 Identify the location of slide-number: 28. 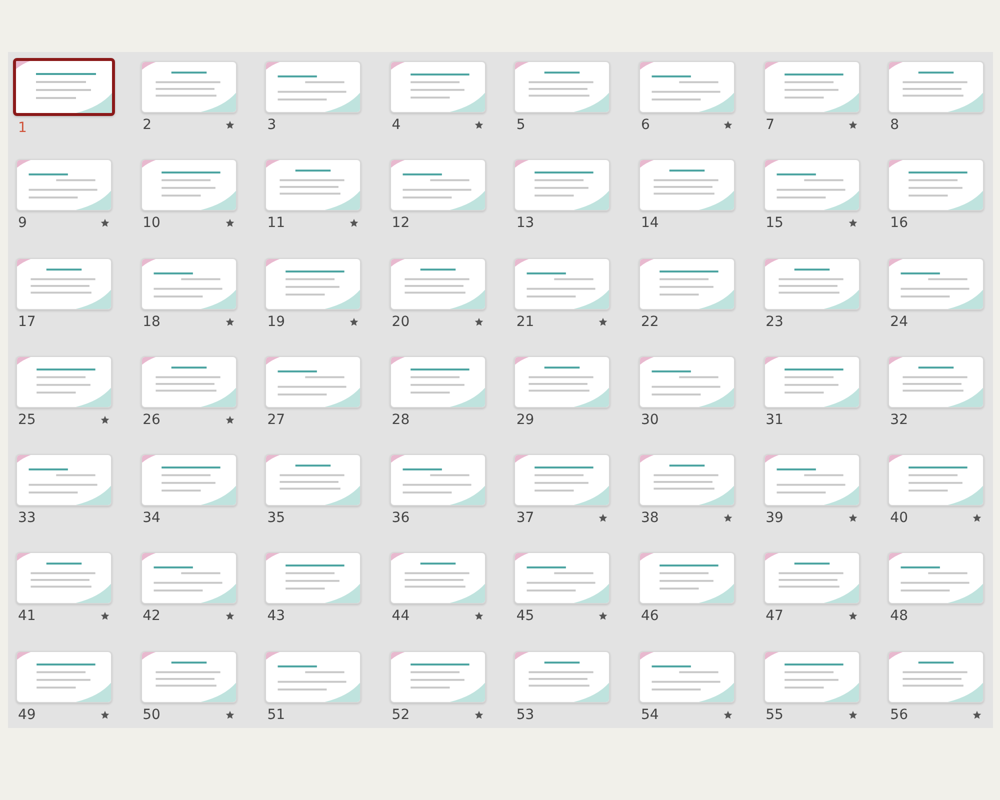
(401, 420).